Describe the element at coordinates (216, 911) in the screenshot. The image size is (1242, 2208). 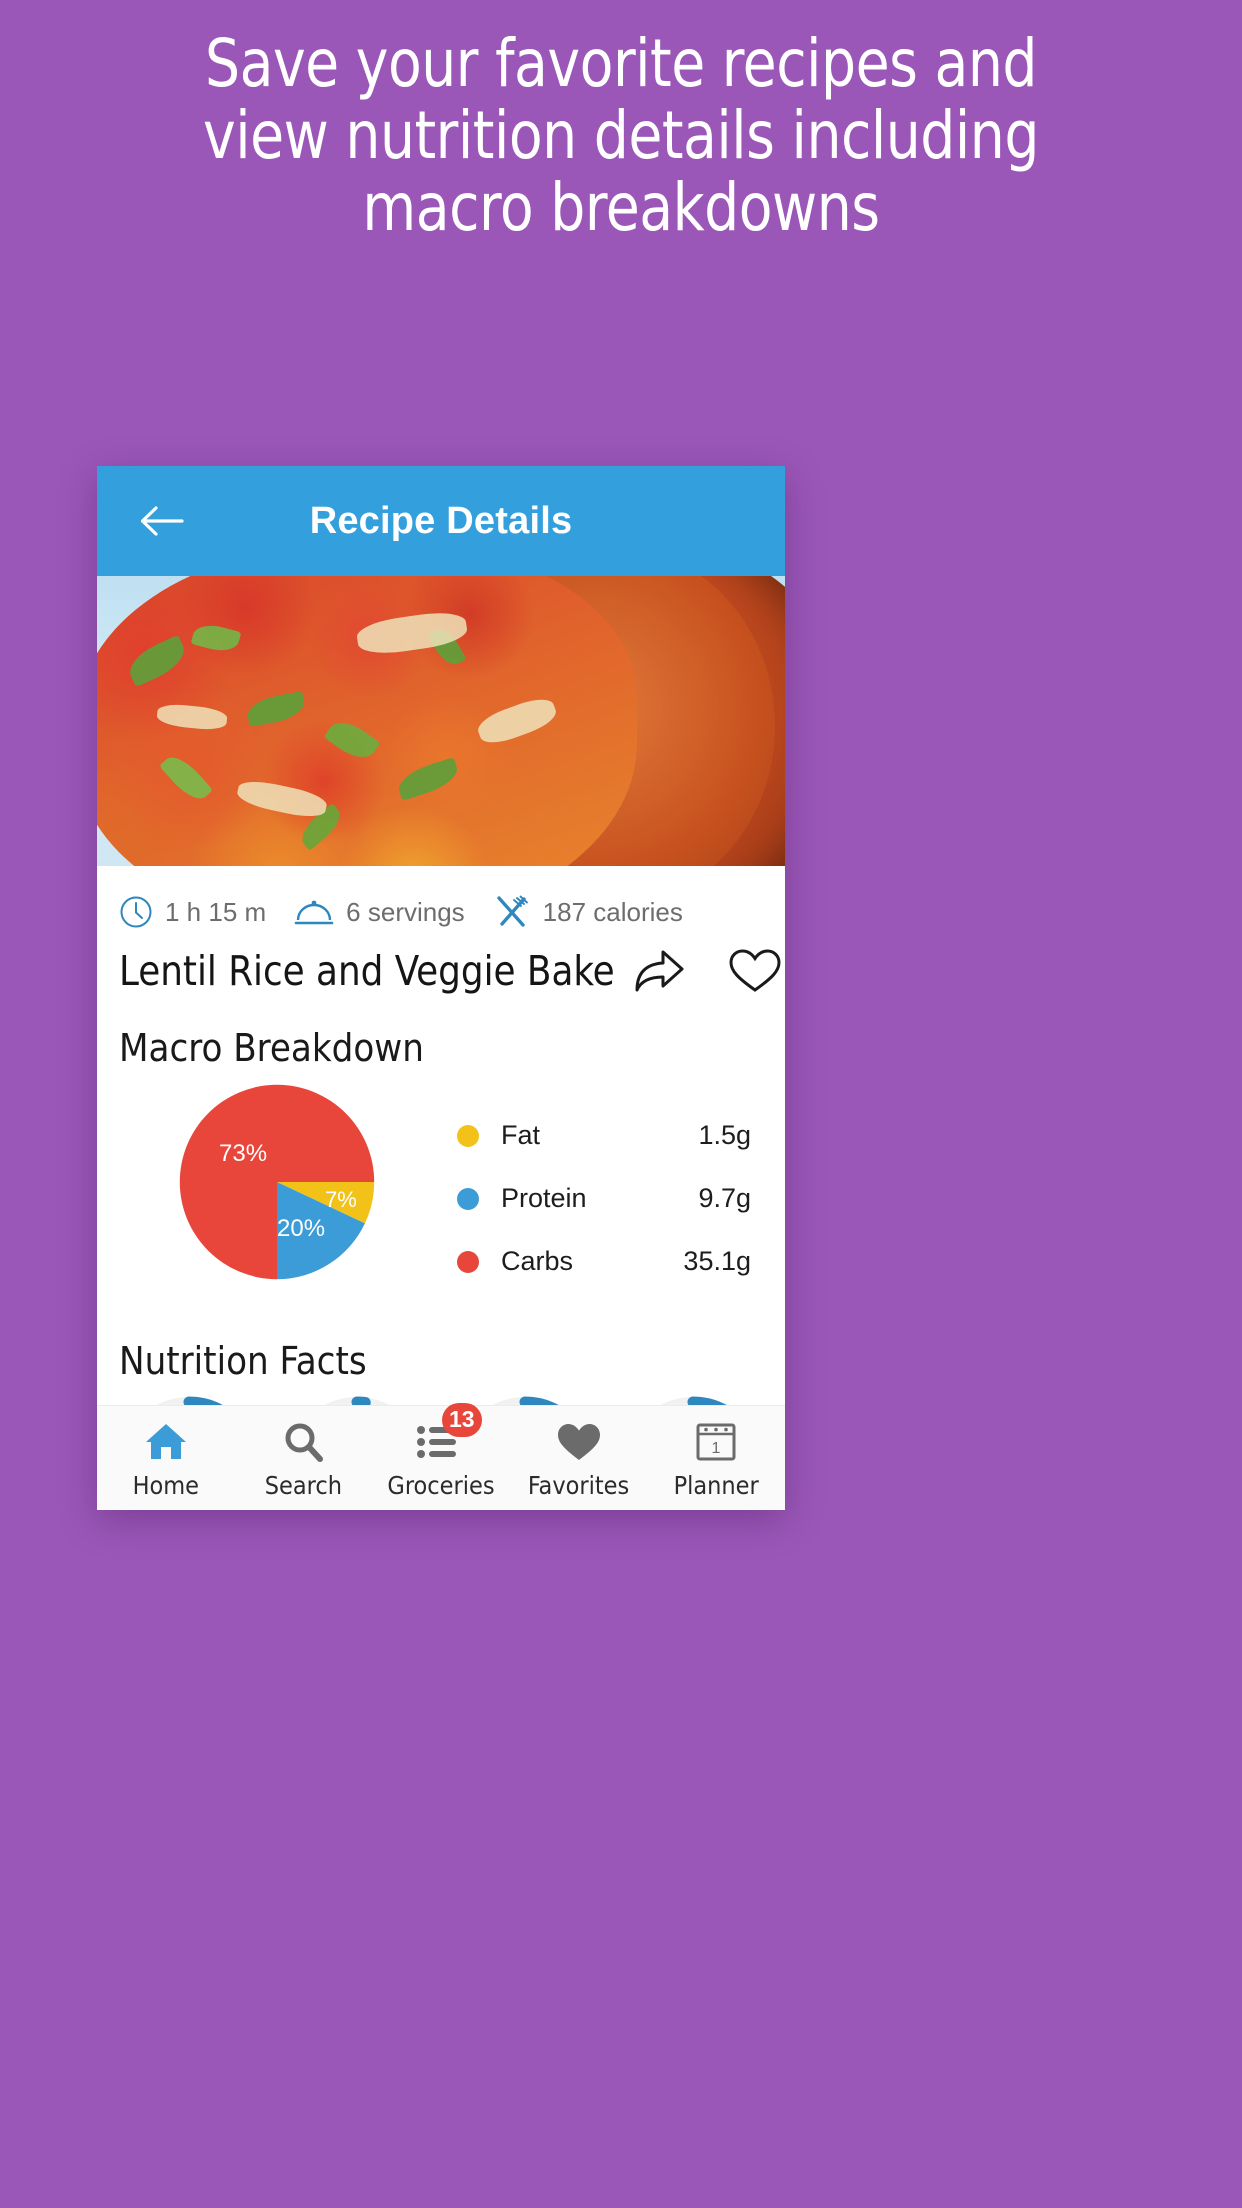
I see `meta-time-label: 1 h 15 m` at that location.